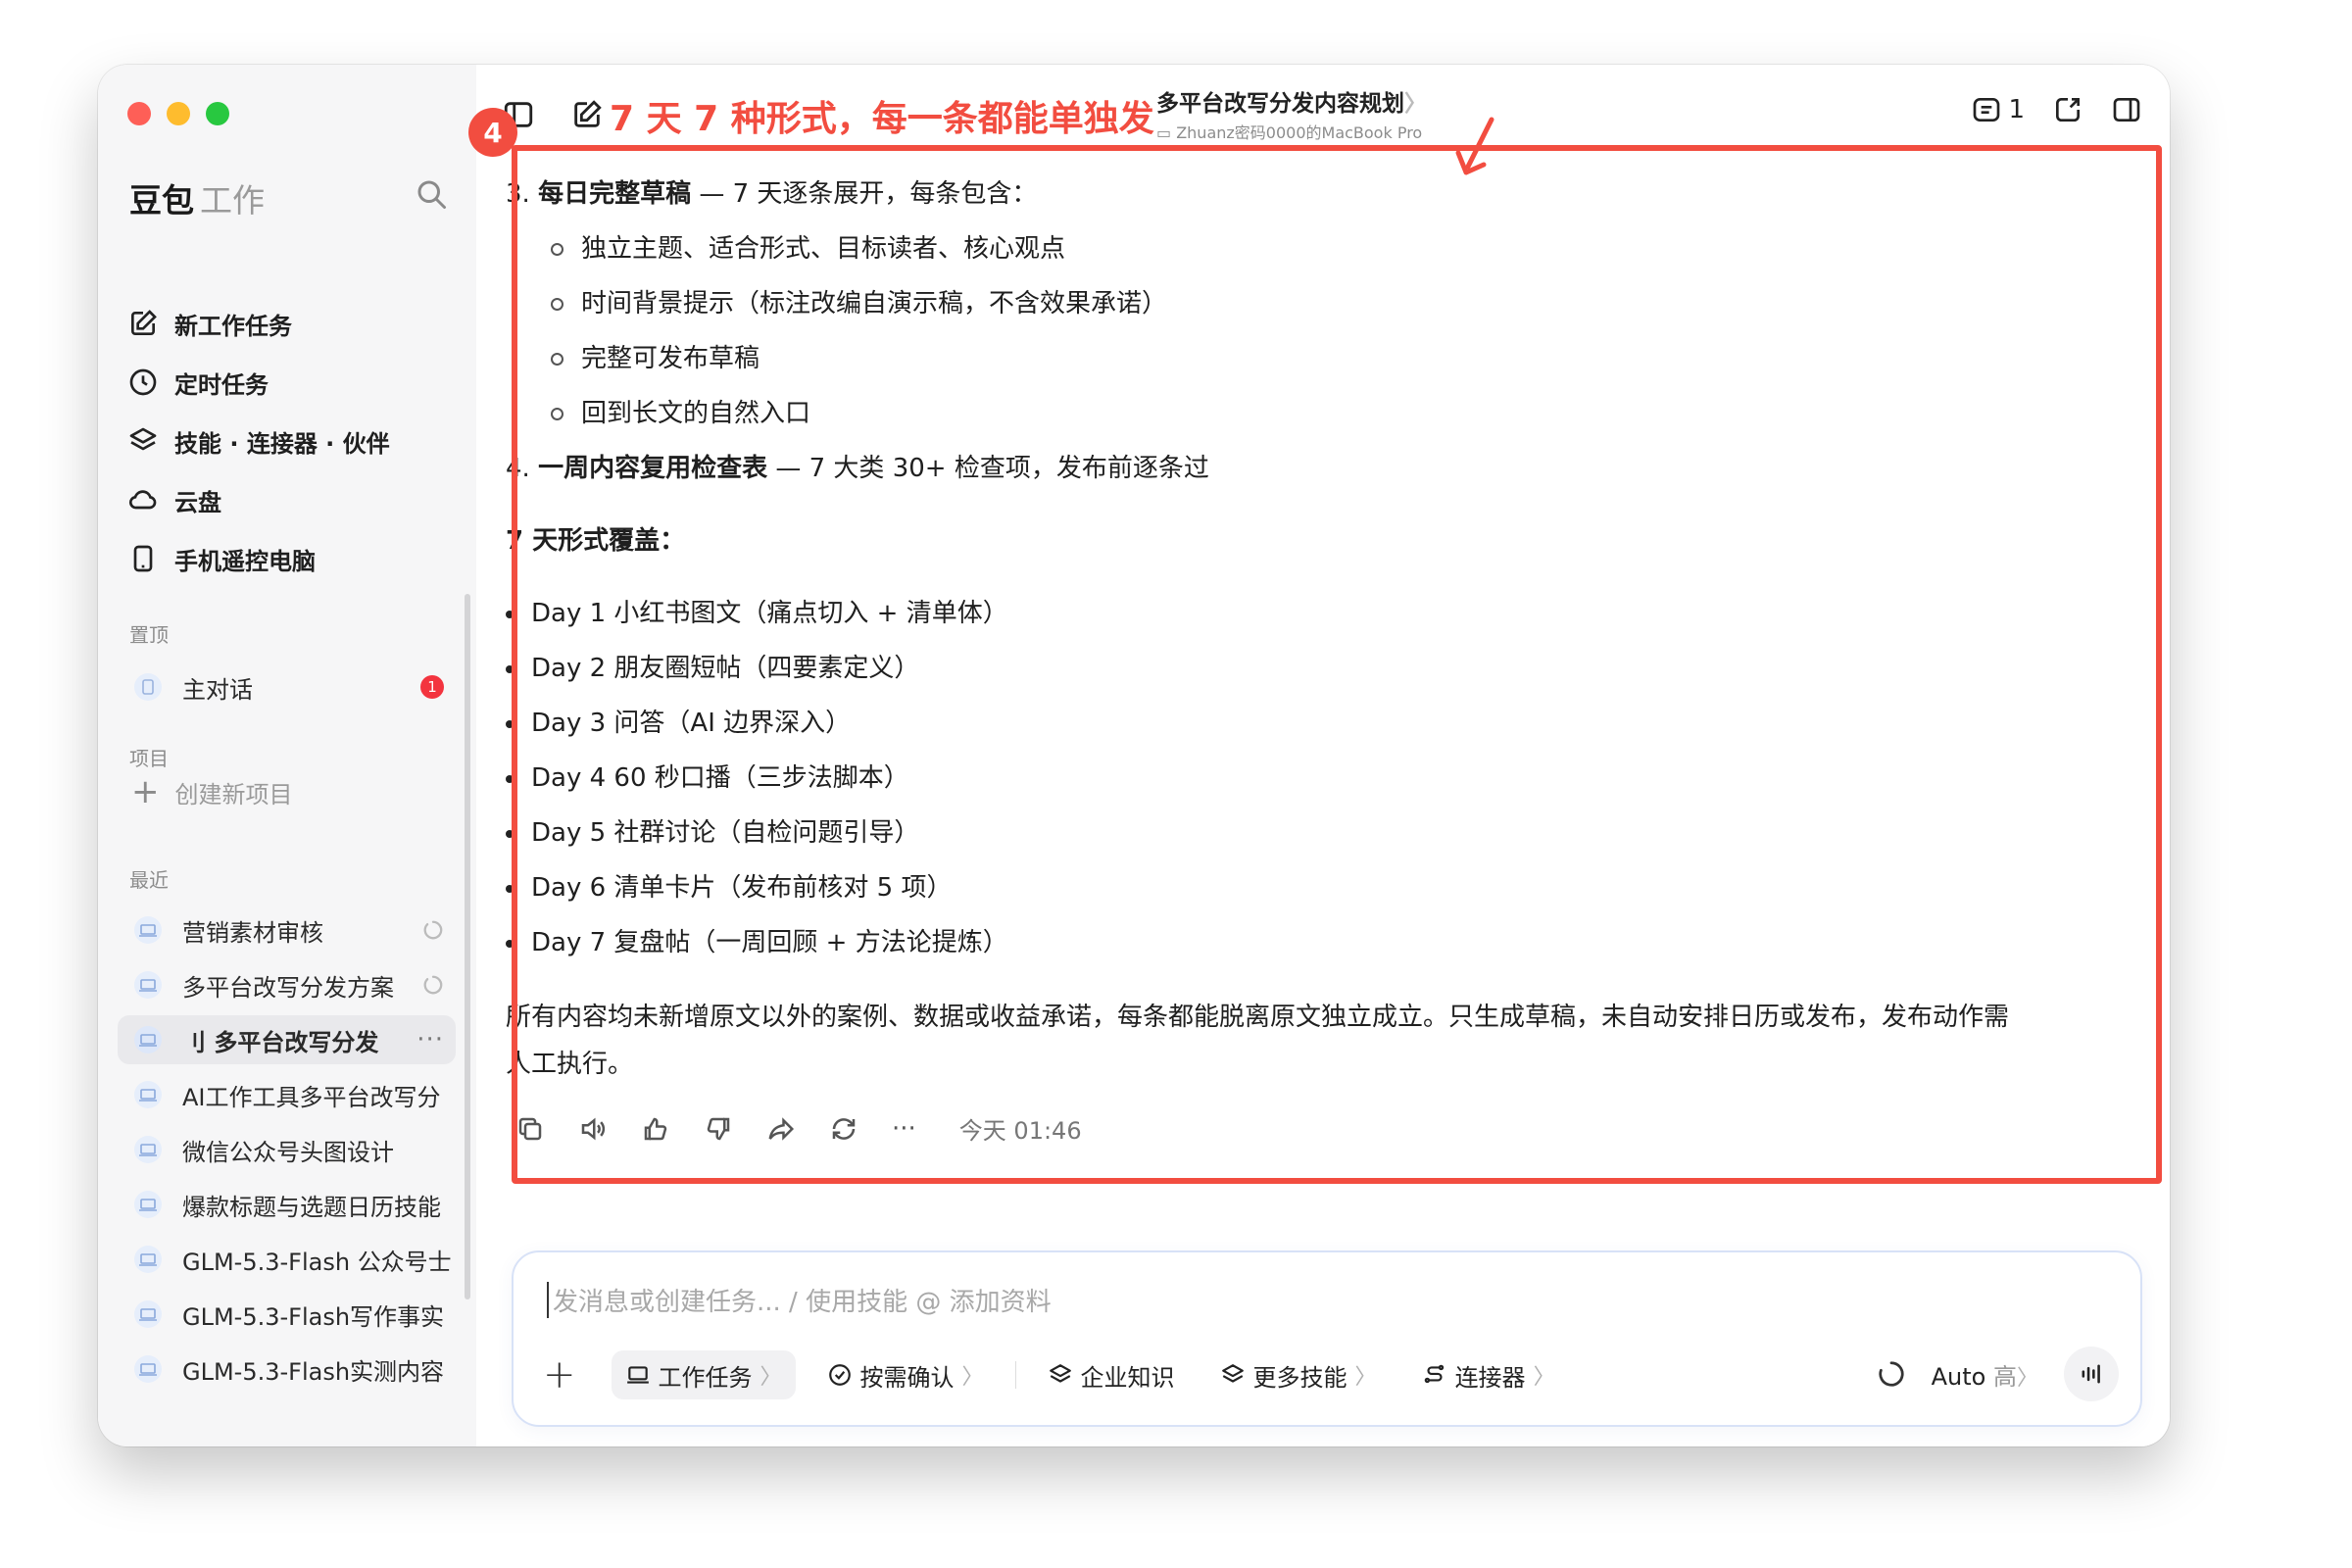  Describe the element at coordinates (1111, 1374) in the screenshot. I see `enterprise-knowledge-button: 企业知识` at that location.